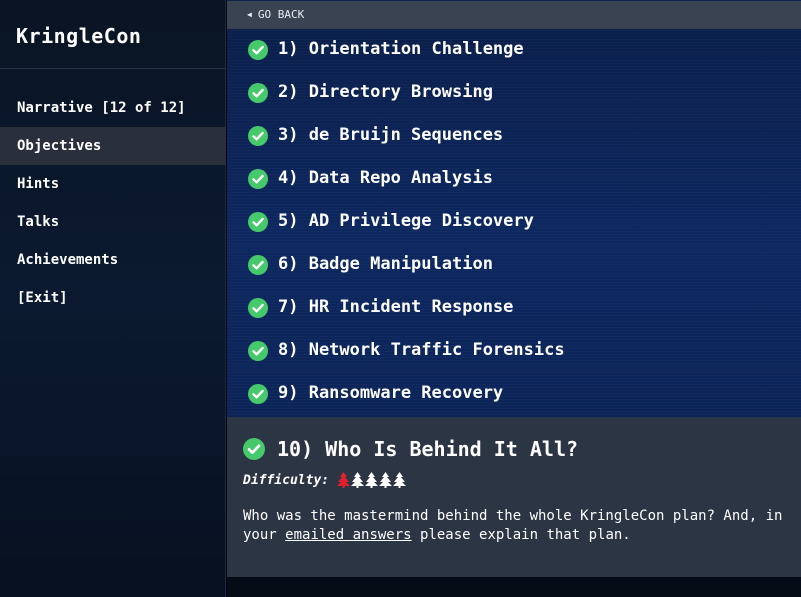 The image size is (801, 597). I want to click on objective-label: 2) Directory Browsing, so click(385, 92).